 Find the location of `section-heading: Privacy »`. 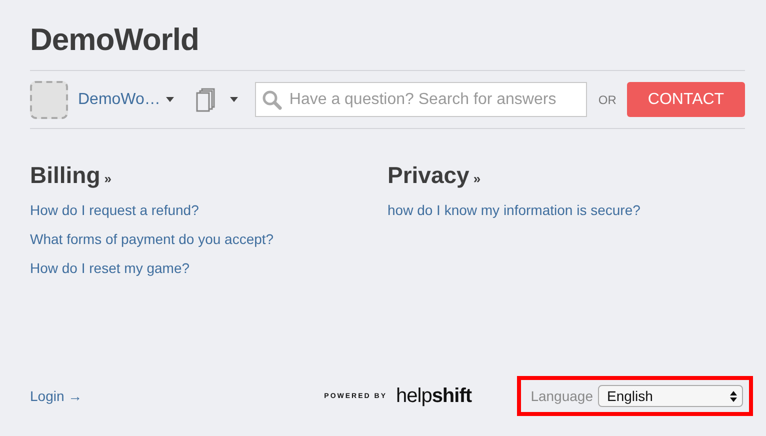

section-heading: Privacy » is located at coordinates (434, 175).